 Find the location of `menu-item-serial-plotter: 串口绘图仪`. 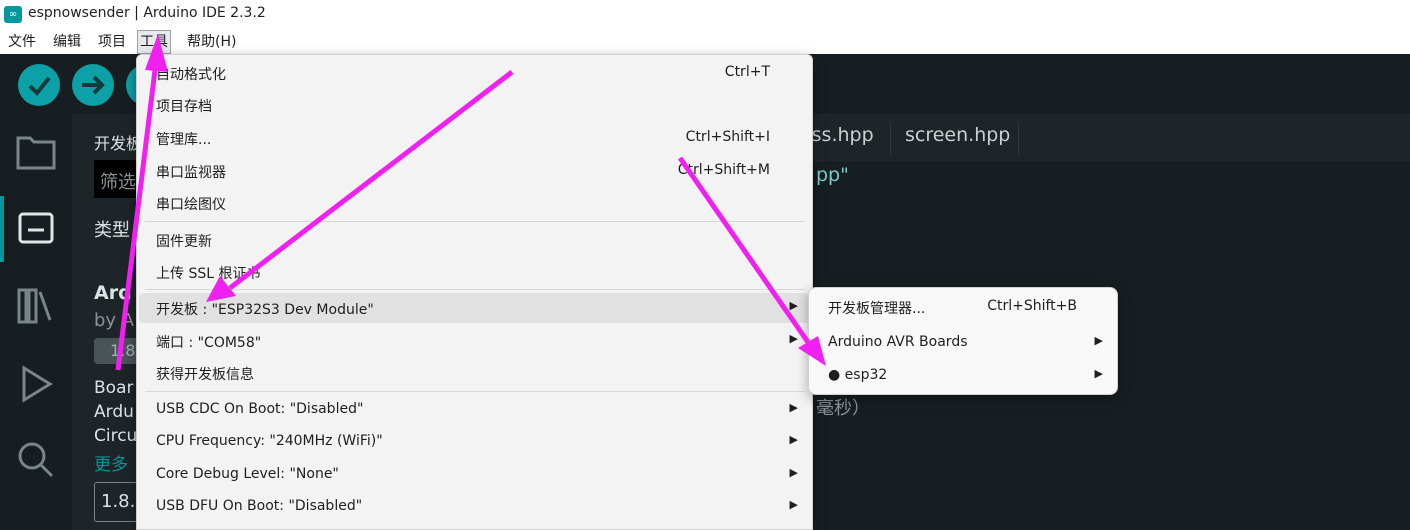

menu-item-serial-plotter: 串口绘图仪 is located at coordinates (474, 203).